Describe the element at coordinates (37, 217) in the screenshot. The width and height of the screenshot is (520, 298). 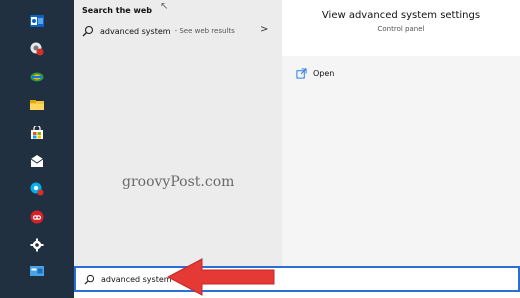
I see `creative-cloud-icon` at that location.